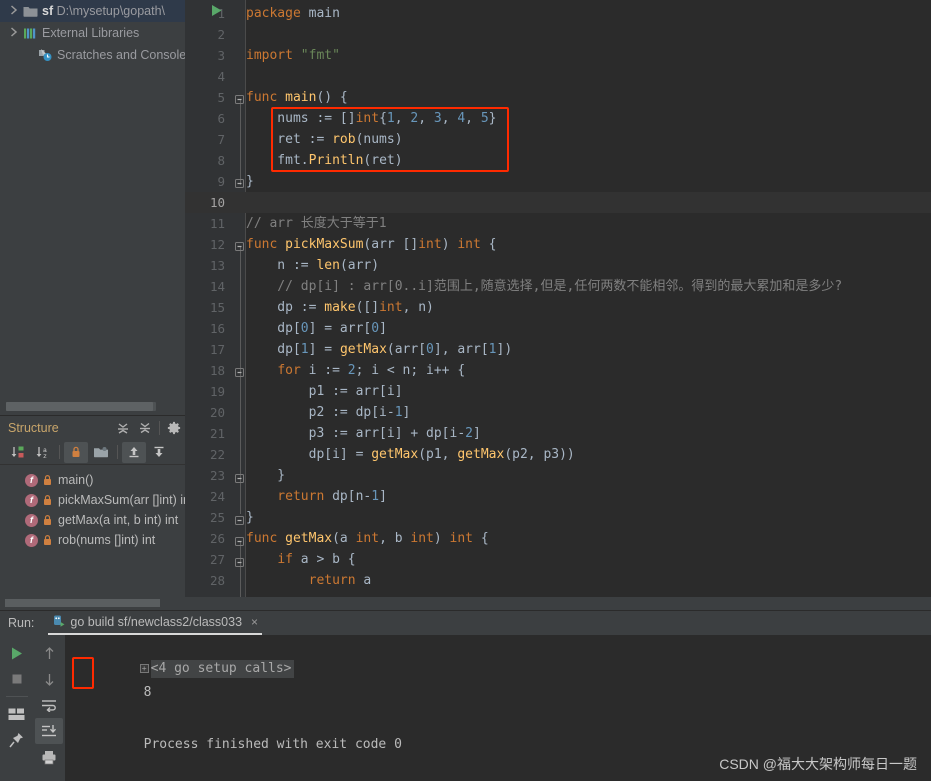 The image size is (931, 781). What do you see at coordinates (217, 12) in the screenshot?
I see `run-gutter-play-icon` at bounding box center [217, 12].